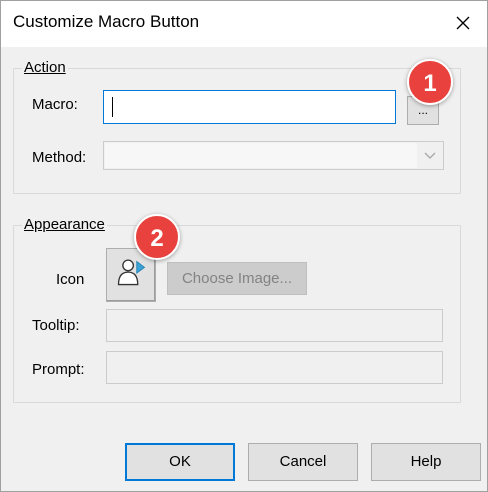  I want to click on help-button-label: Help, so click(426, 461).